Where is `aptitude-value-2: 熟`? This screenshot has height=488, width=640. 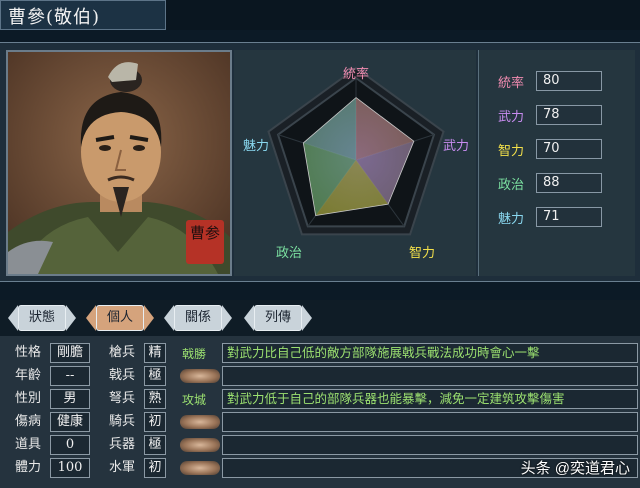
aptitude-value-2: 熟 is located at coordinates (155, 399).